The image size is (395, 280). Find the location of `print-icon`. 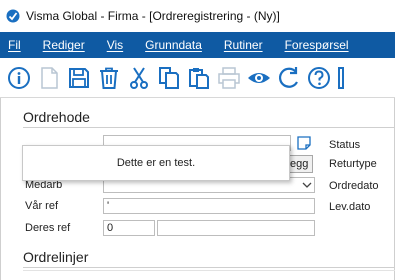

print-icon is located at coordinates (229, 77).